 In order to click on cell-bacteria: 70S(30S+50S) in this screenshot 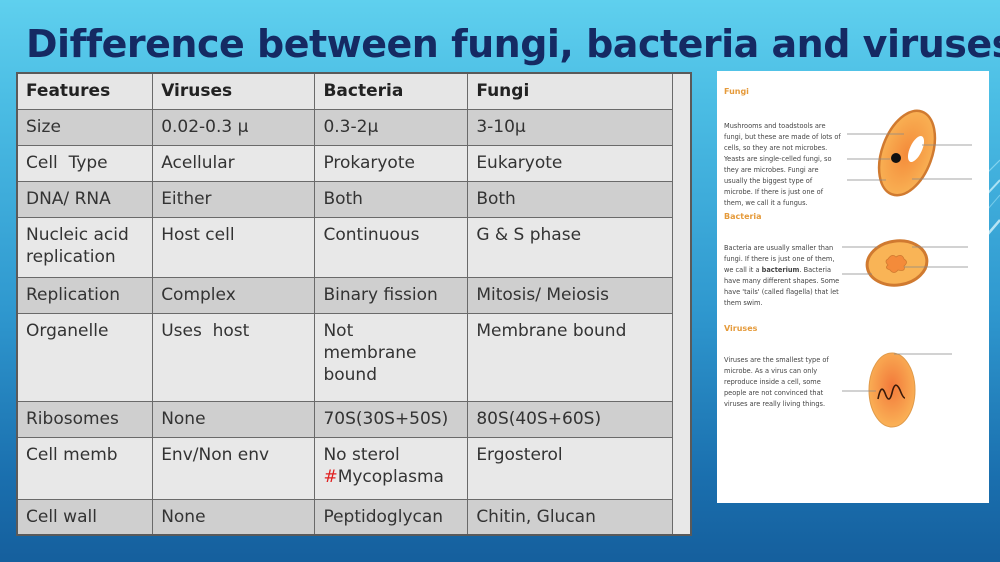, I will do `click(391, 419)`.